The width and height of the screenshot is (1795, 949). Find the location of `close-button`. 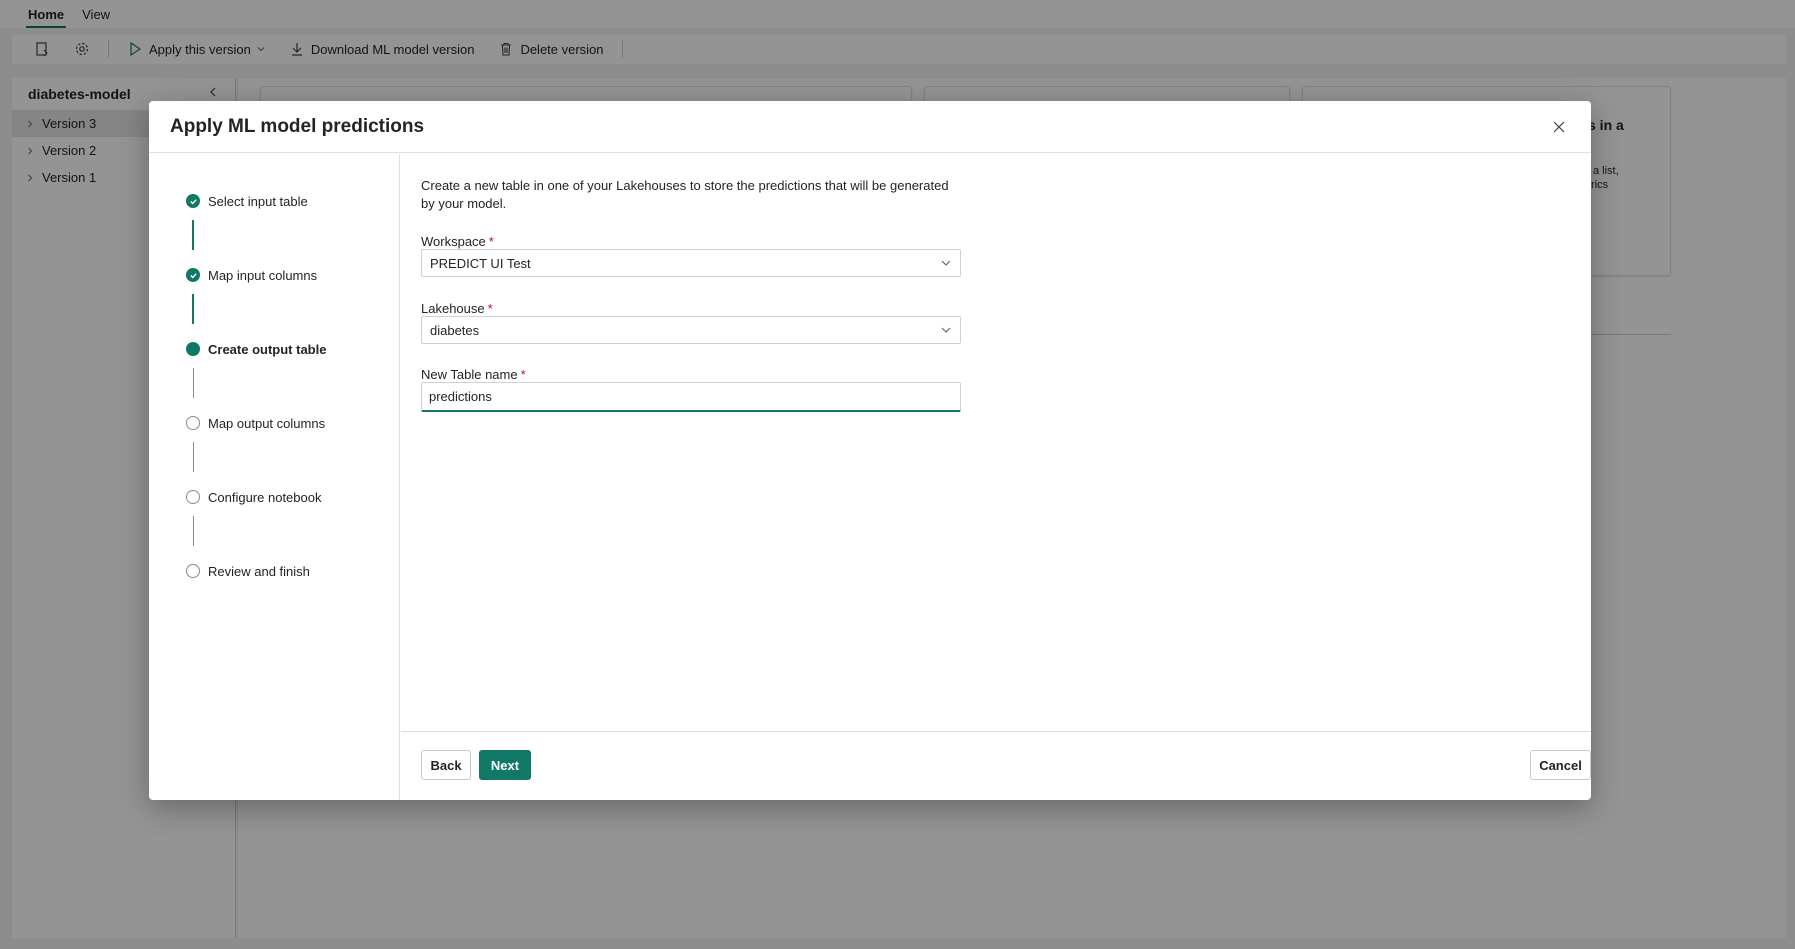

close-button is located at coordinates (1559, 127).